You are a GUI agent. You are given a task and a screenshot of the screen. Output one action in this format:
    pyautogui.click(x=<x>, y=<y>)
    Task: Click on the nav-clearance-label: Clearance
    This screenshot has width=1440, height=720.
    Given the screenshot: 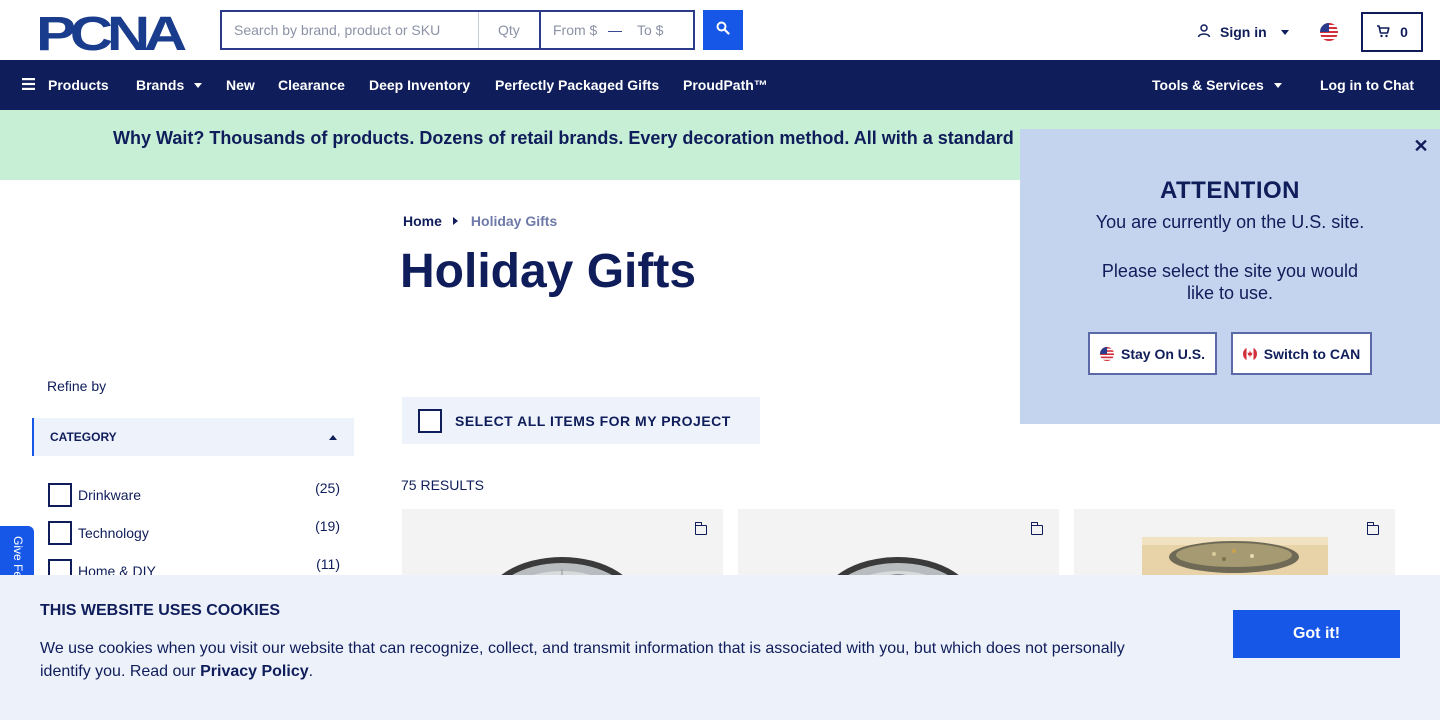 What is the action you would take?
    pyautogui.click(x=311, y=85)
    